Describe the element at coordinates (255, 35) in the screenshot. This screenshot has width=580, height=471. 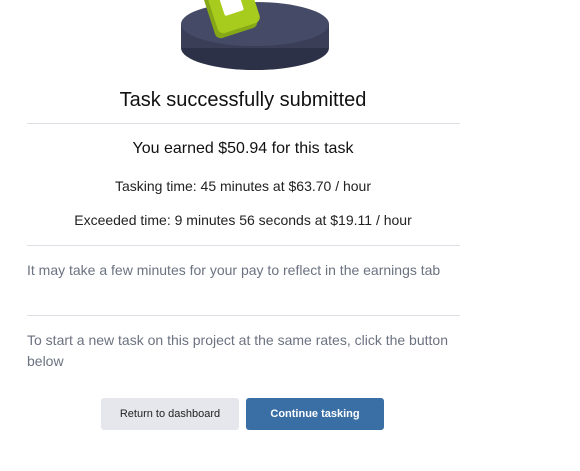
I see `task-complete-badge-icon` at that location.